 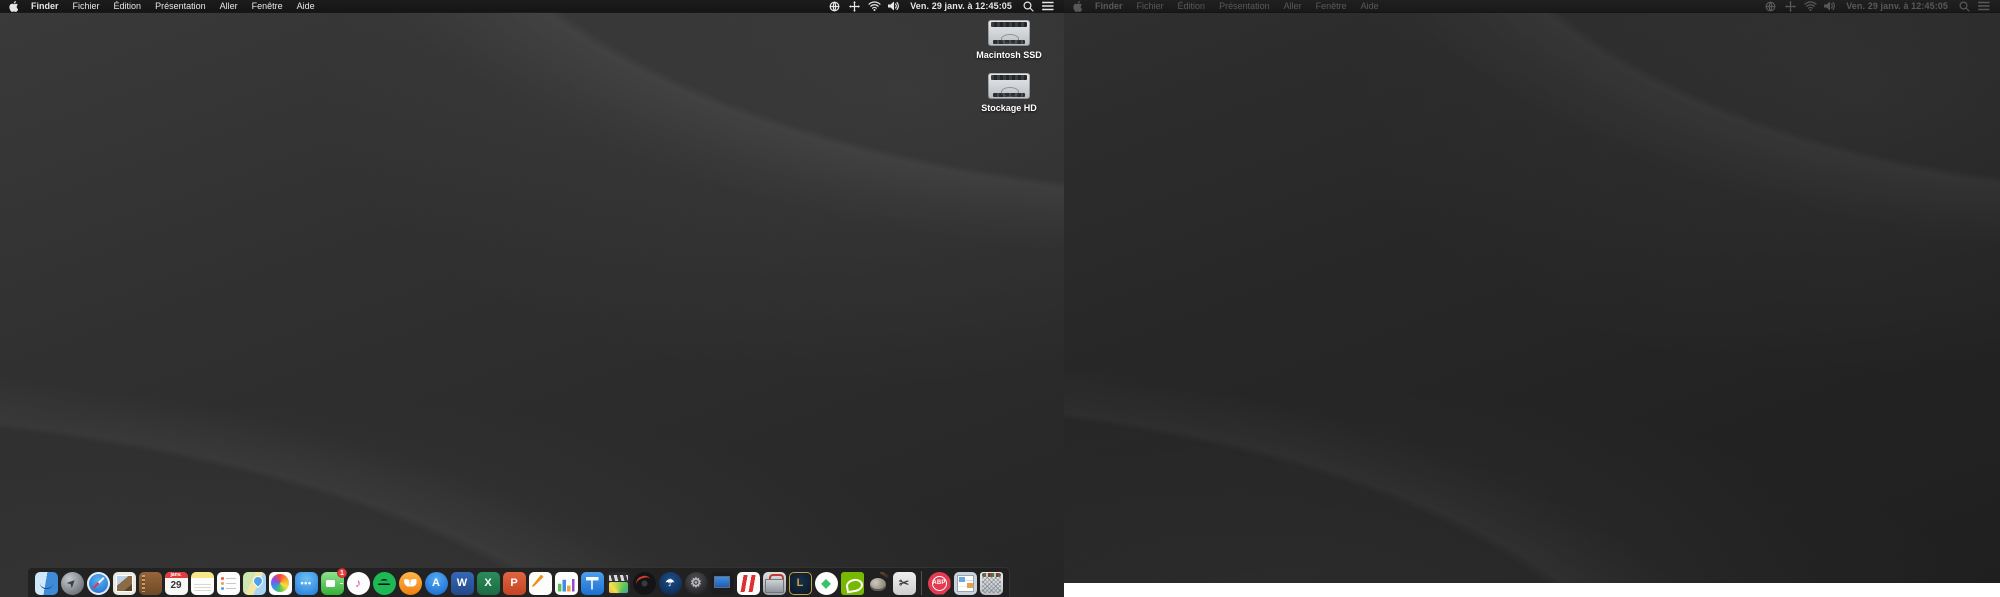 I want to click on abp-icon: ABP, so click(x=939, y=583).